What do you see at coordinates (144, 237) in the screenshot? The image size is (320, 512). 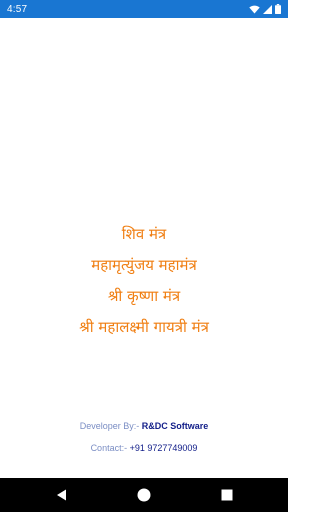 I see `menu-item-shiv-mantra: शिव मंत्र` at bounding box center [144, 237].